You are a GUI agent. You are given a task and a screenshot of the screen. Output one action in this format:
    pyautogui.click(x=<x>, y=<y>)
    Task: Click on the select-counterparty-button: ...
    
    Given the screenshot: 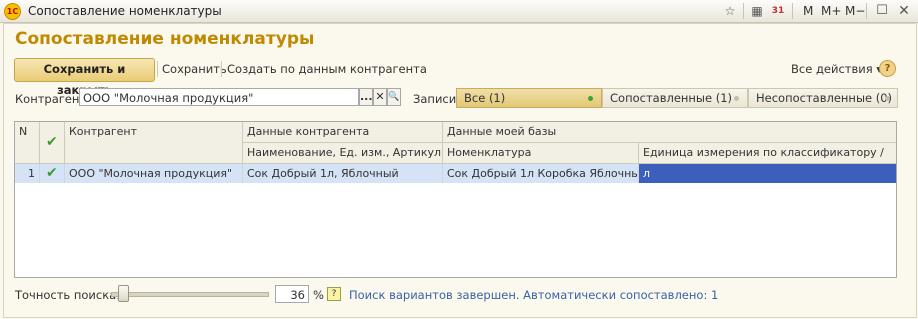 What is the action you would take?
    pyautogui.click(x=366, y=97)
    